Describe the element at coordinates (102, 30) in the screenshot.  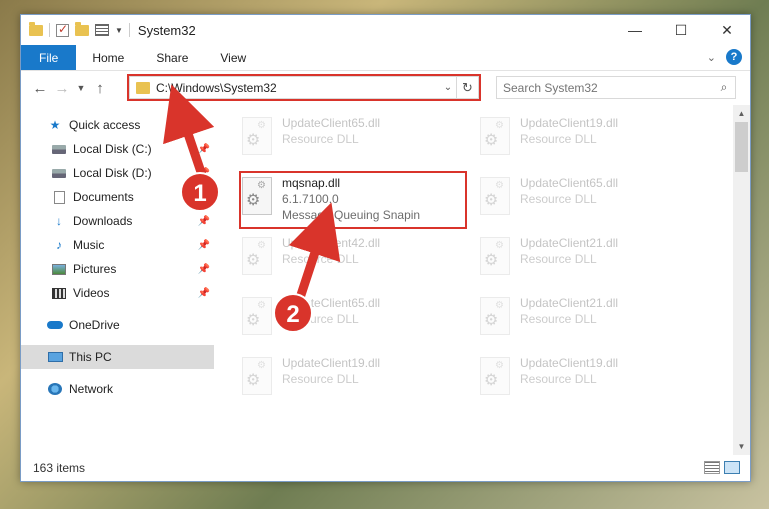
I see `properties-icon` at that location.